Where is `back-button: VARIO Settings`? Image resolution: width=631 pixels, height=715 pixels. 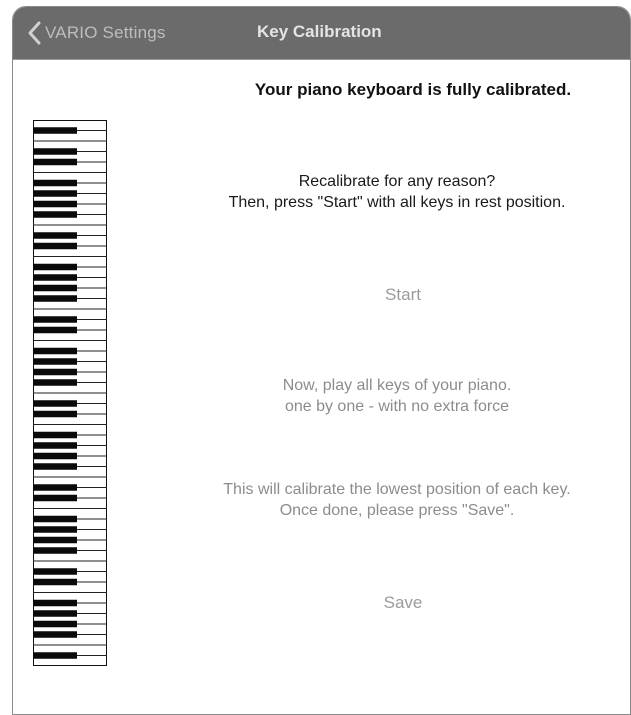
back-button: VARIO Settings is located at coordinates (96, 33).